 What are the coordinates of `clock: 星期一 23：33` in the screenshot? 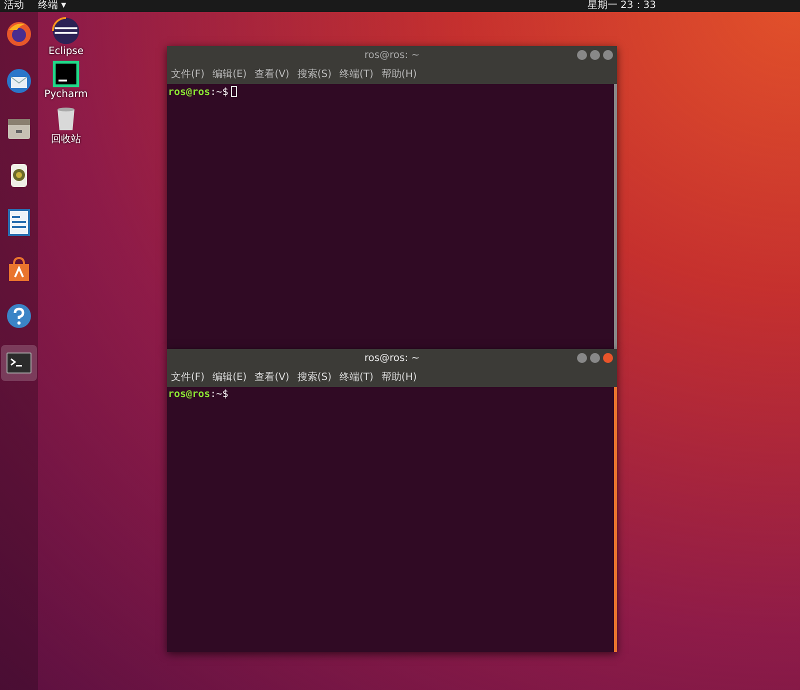 It's located at (621, 6).